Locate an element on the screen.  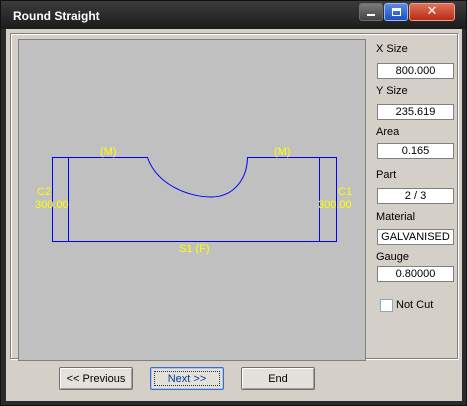
close-icon: ✕ is located at coordinates (432, 11).